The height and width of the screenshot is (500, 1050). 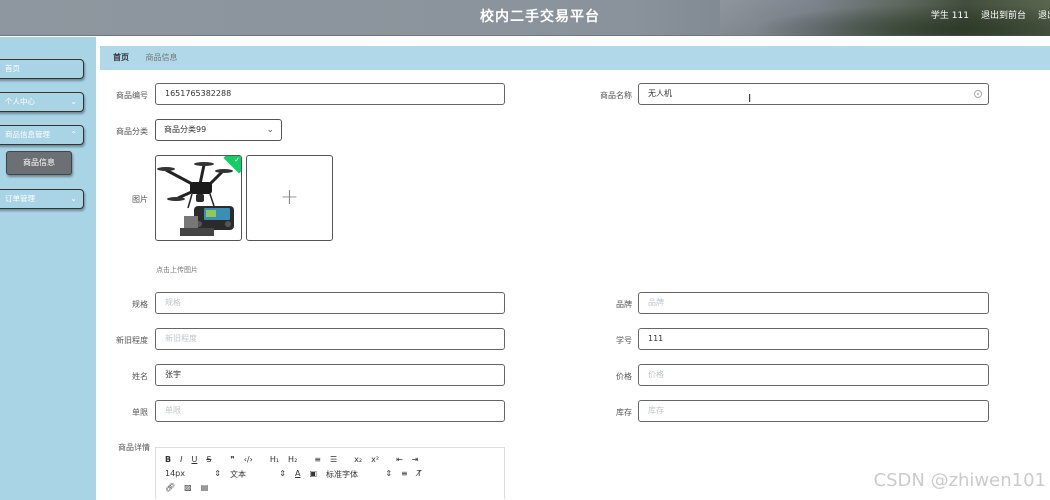 What do you see at coordinates (237, 160) in the screenshot?
I see `check-icon: ✓` at bounding box center [237, 160].